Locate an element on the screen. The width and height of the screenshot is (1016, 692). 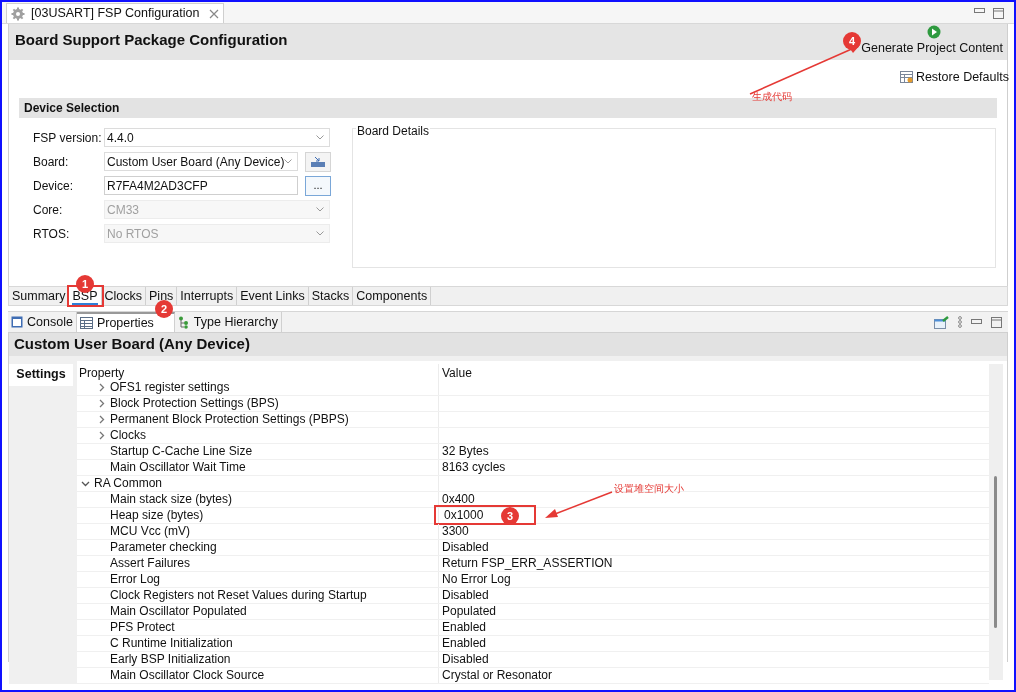
properties-title: Custom User Board (Any Device) is located at coordinates (132, 344).